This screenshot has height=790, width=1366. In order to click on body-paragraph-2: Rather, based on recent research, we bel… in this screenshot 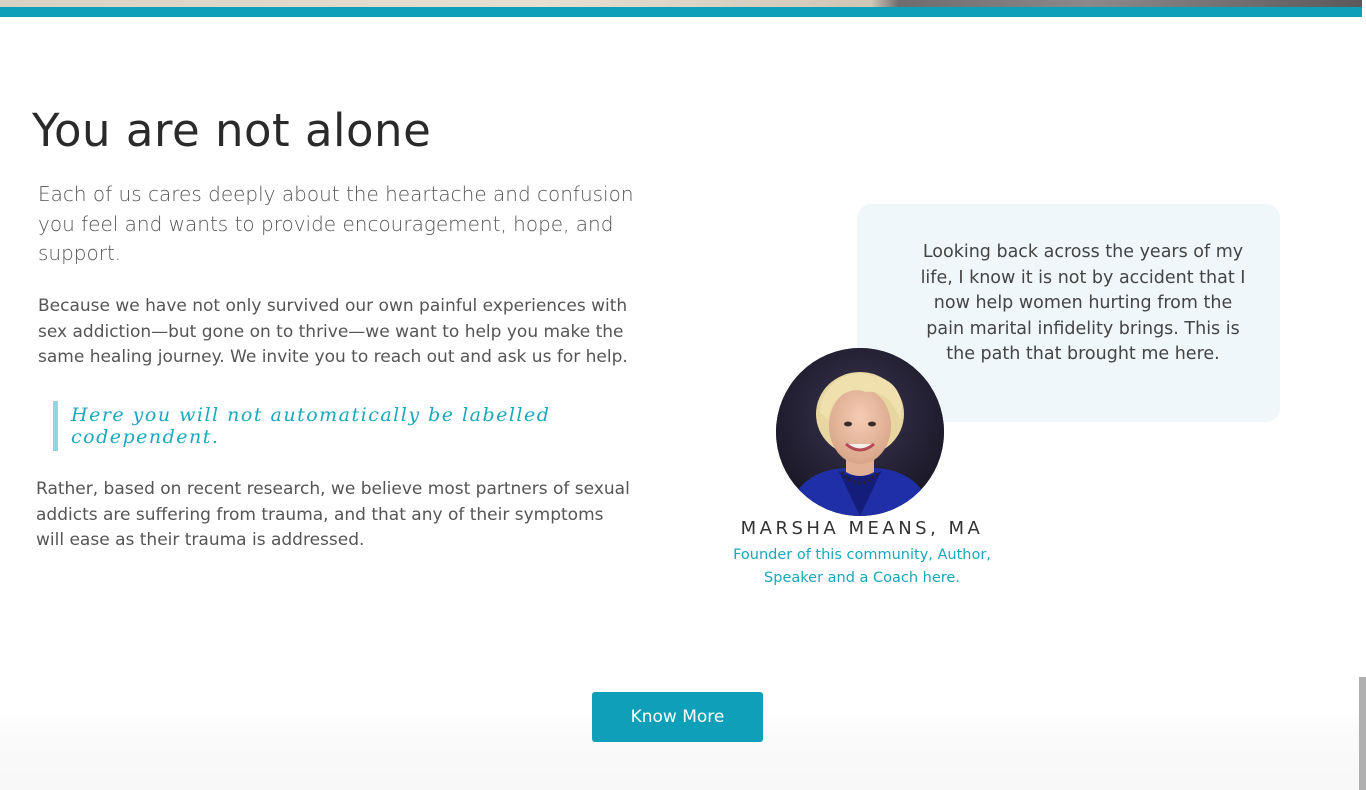, I will do `click(333, 514)`.